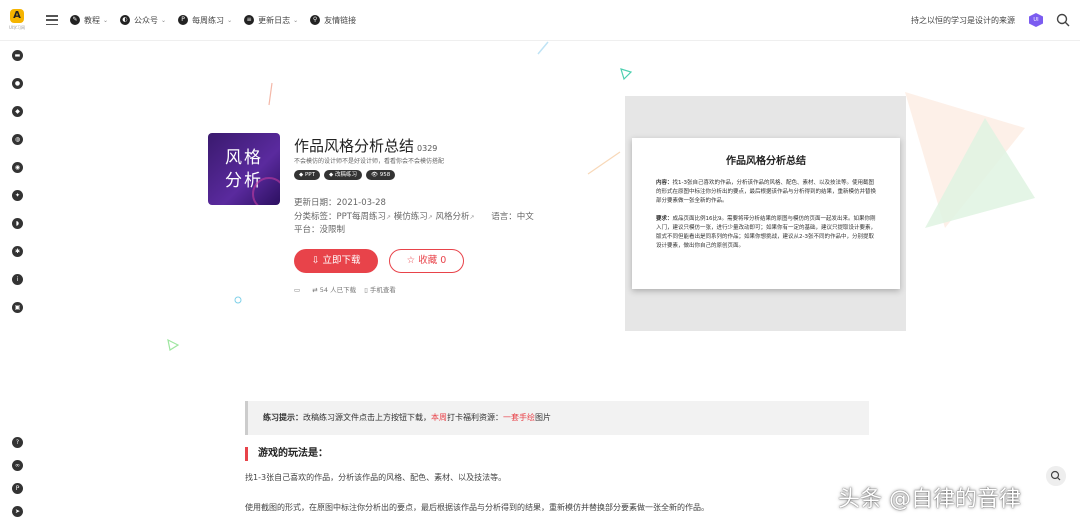 The height and width of the screenshot is (527, 1080). I want to click on cover-title: 风格 分析, so click(244, 170).